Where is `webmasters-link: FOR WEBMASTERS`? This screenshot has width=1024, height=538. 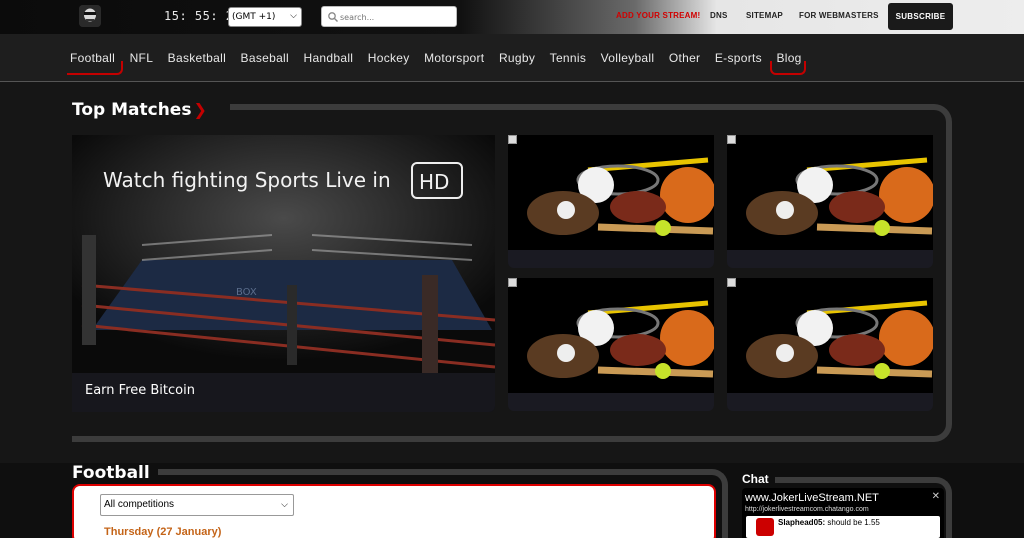 webmasters-link: FOR WEBMASTERS is located at coordinates (839, 15).